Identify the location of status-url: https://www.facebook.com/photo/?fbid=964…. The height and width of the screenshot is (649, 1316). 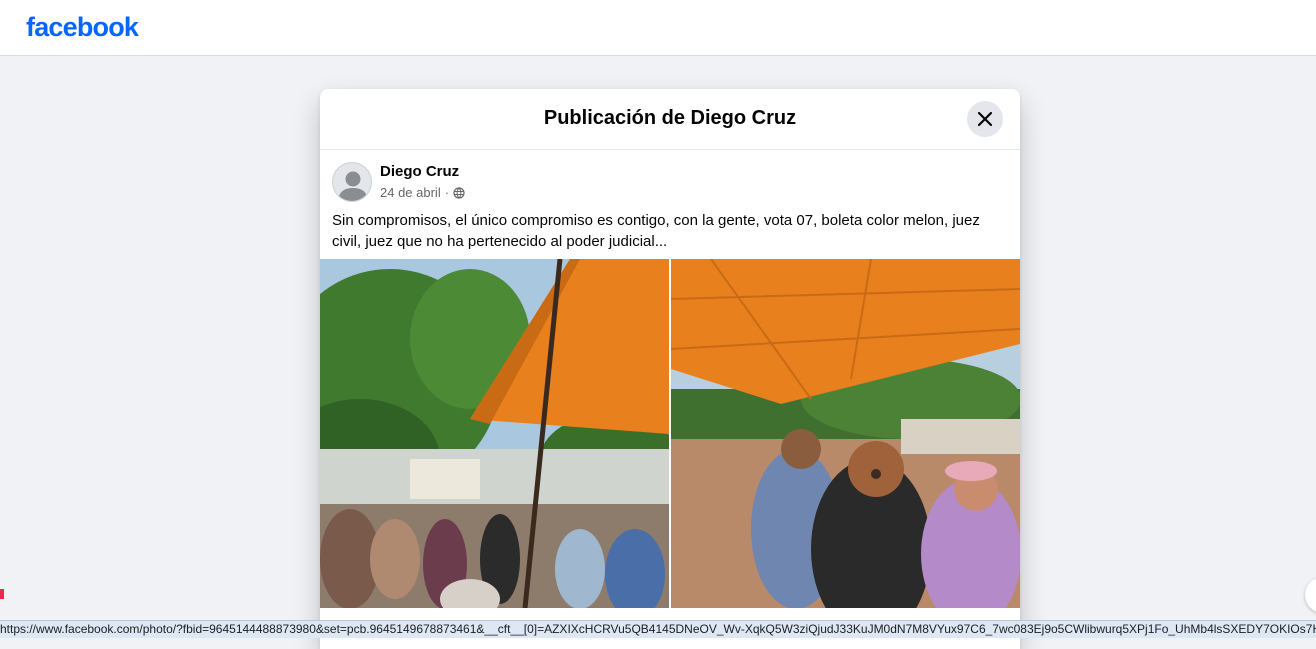
(658, 629).